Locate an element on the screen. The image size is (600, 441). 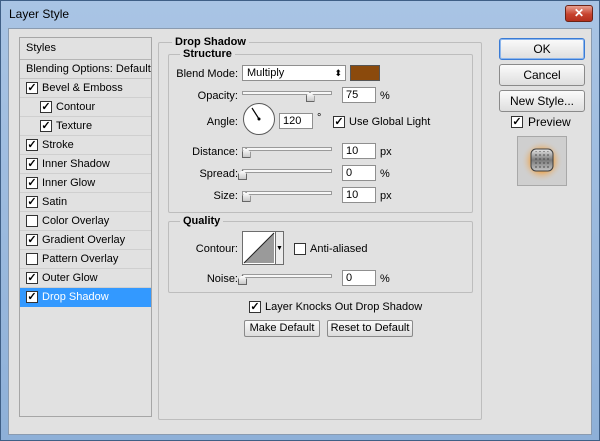
angle-dial is located at coordinates (259, 119).